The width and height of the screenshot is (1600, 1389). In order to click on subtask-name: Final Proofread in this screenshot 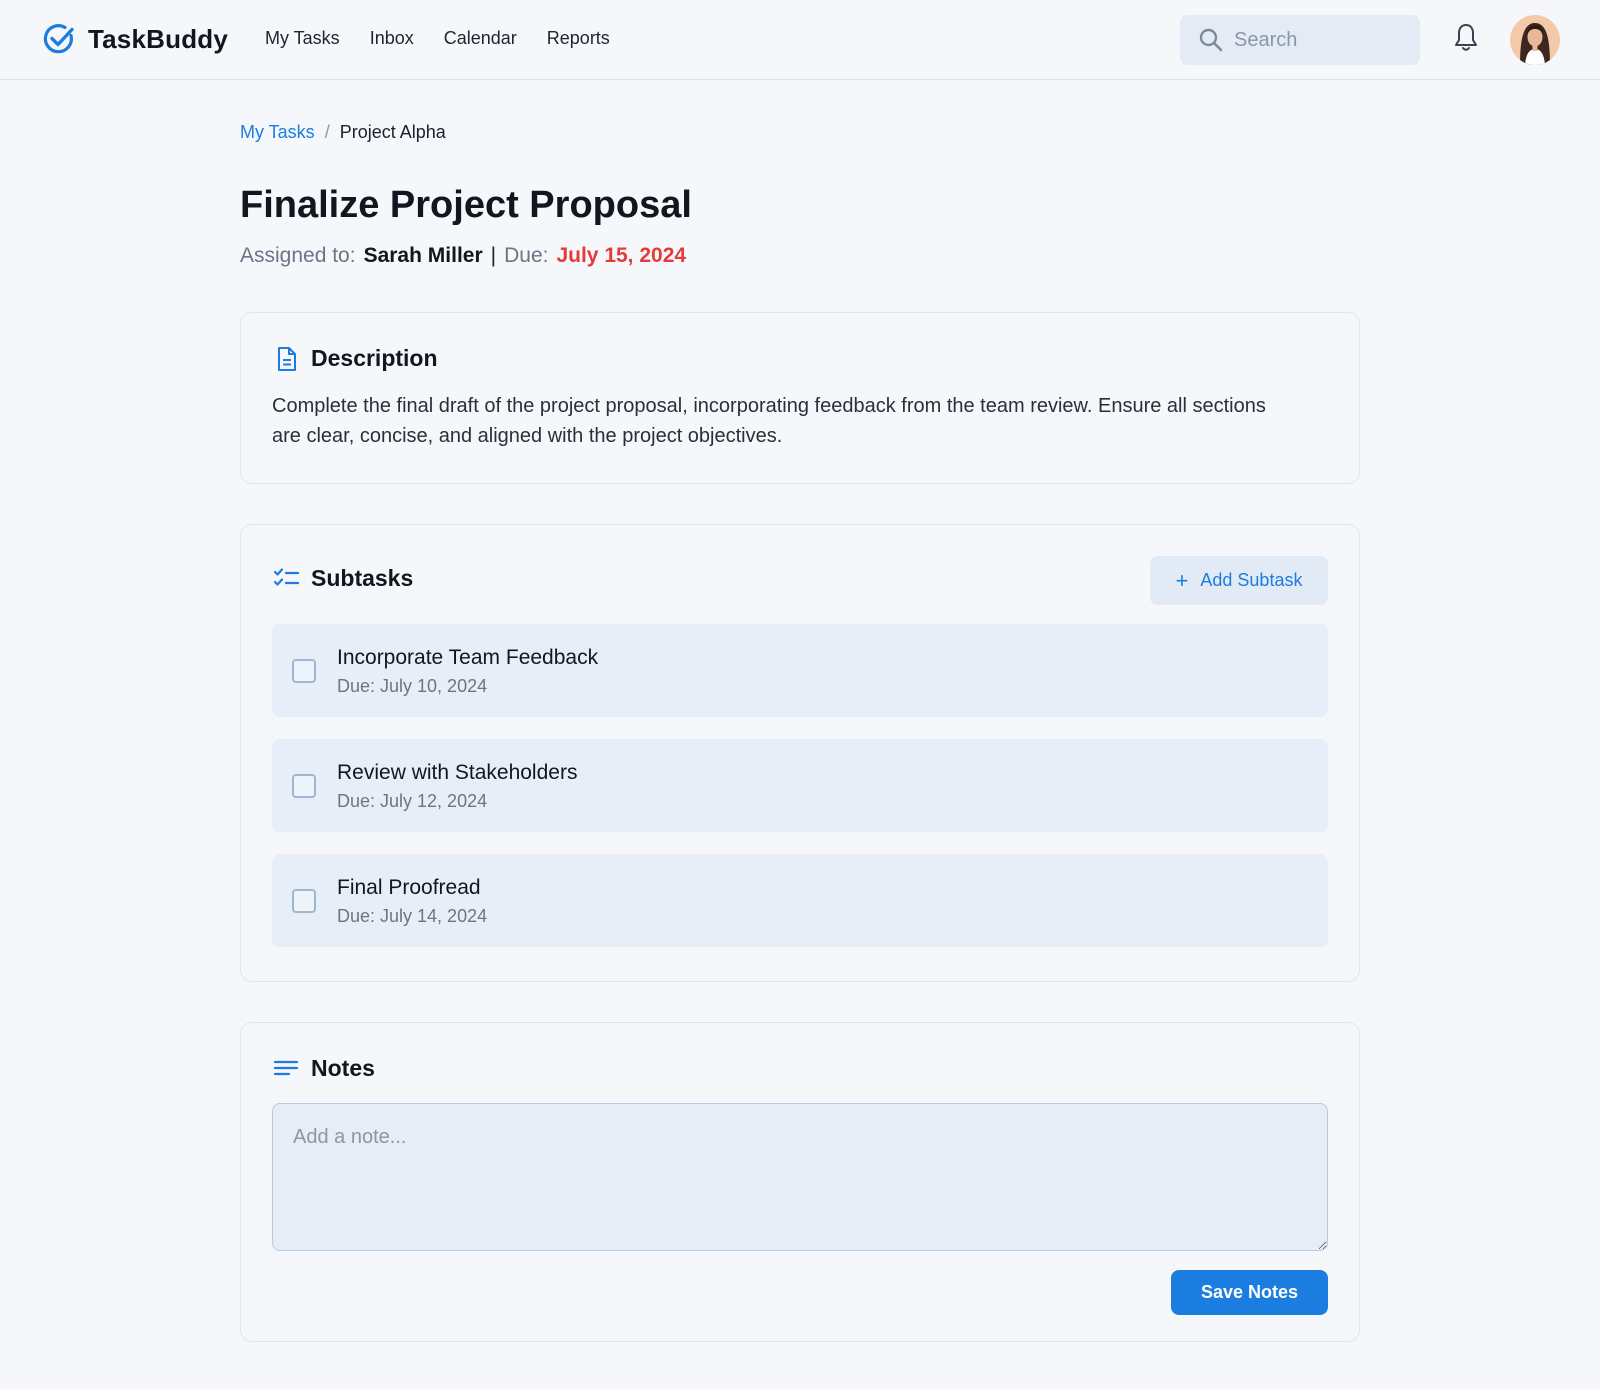, I will do `click(409, 887)`.